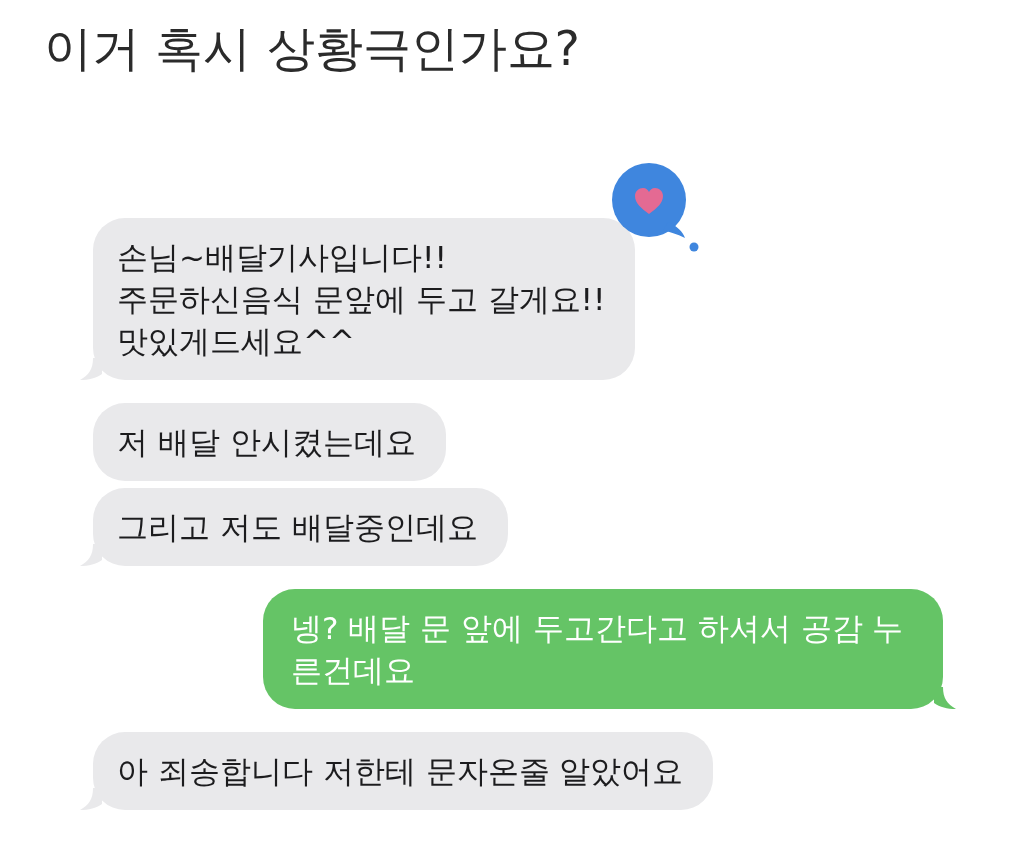  What do you see at coordinates (269, 442) in the screenshot?
I see `received-message: 저 배달 안시켰는데요` at bounding box center [269, 442].